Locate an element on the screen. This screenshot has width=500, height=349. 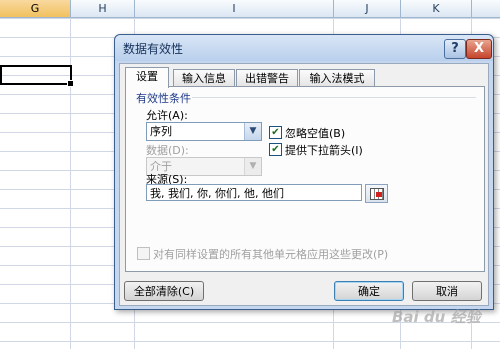
column-header-k: K is located at coordinates (436, 9).